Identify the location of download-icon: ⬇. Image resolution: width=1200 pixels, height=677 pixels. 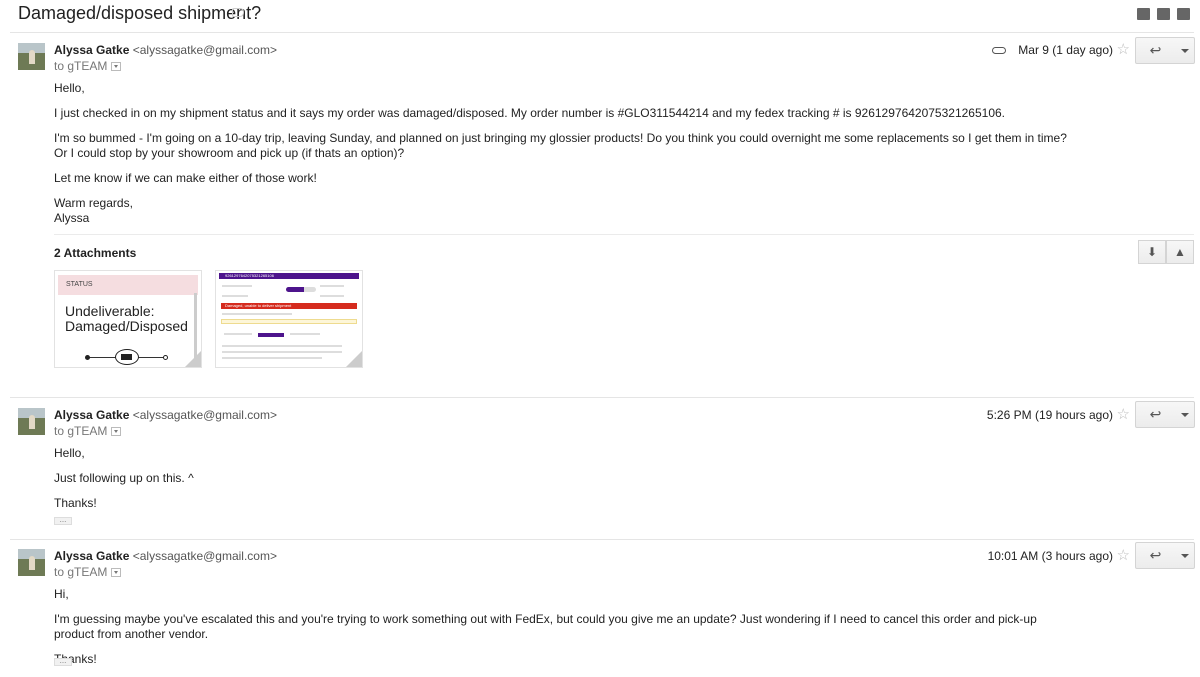
(1152, 252).